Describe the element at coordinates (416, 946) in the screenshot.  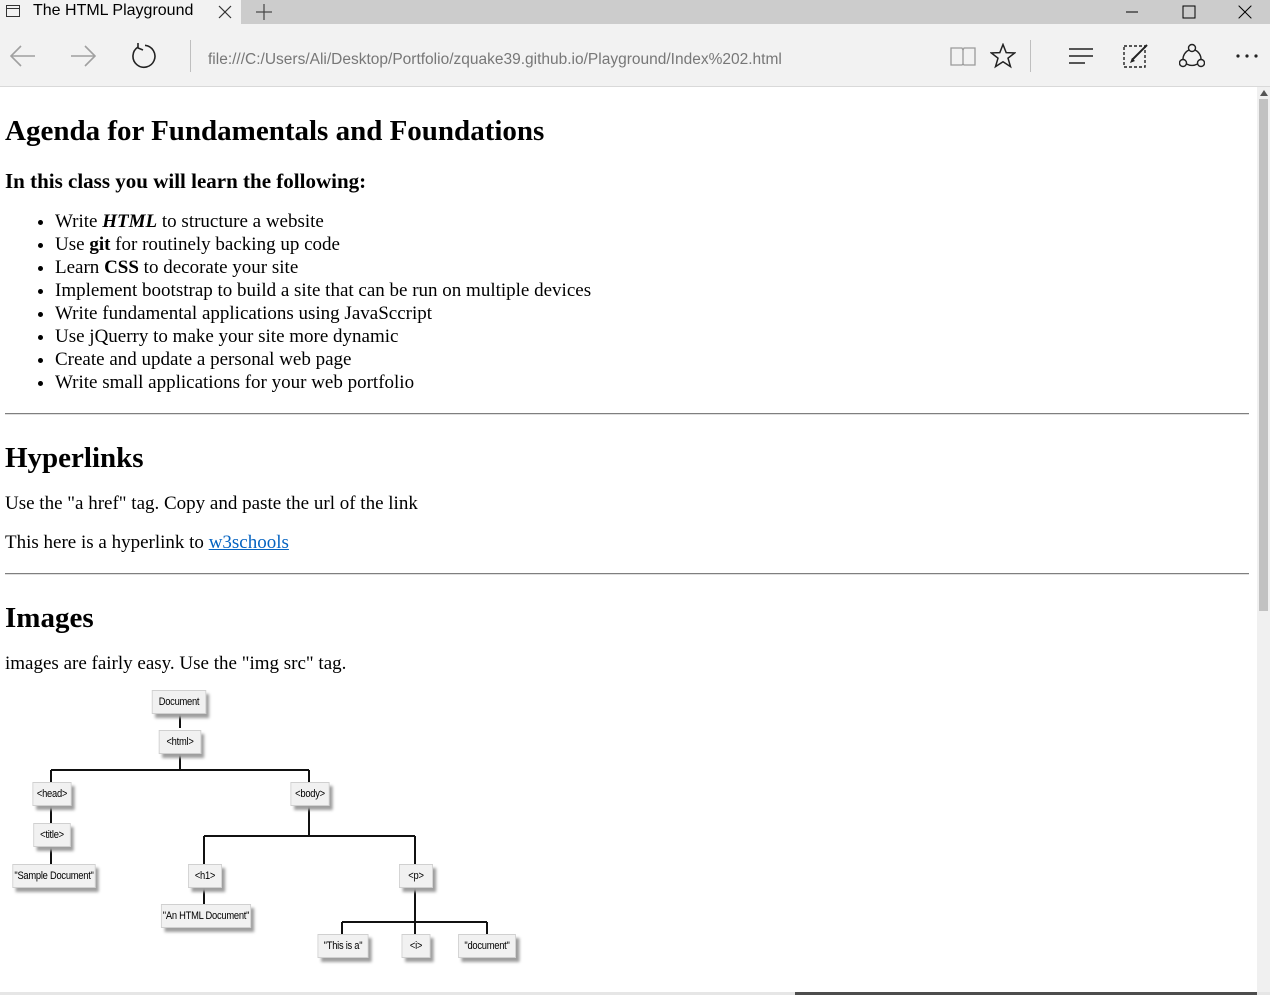
I see `tree-node-i: <i>` at that location.